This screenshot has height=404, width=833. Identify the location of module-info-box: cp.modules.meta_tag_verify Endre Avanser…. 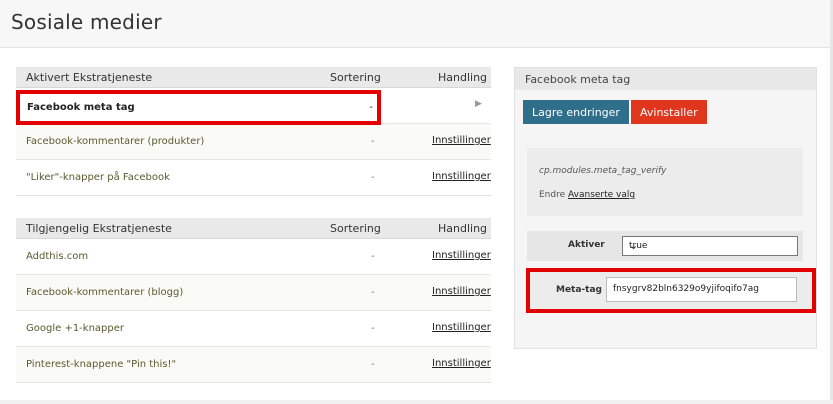
(665, 182).